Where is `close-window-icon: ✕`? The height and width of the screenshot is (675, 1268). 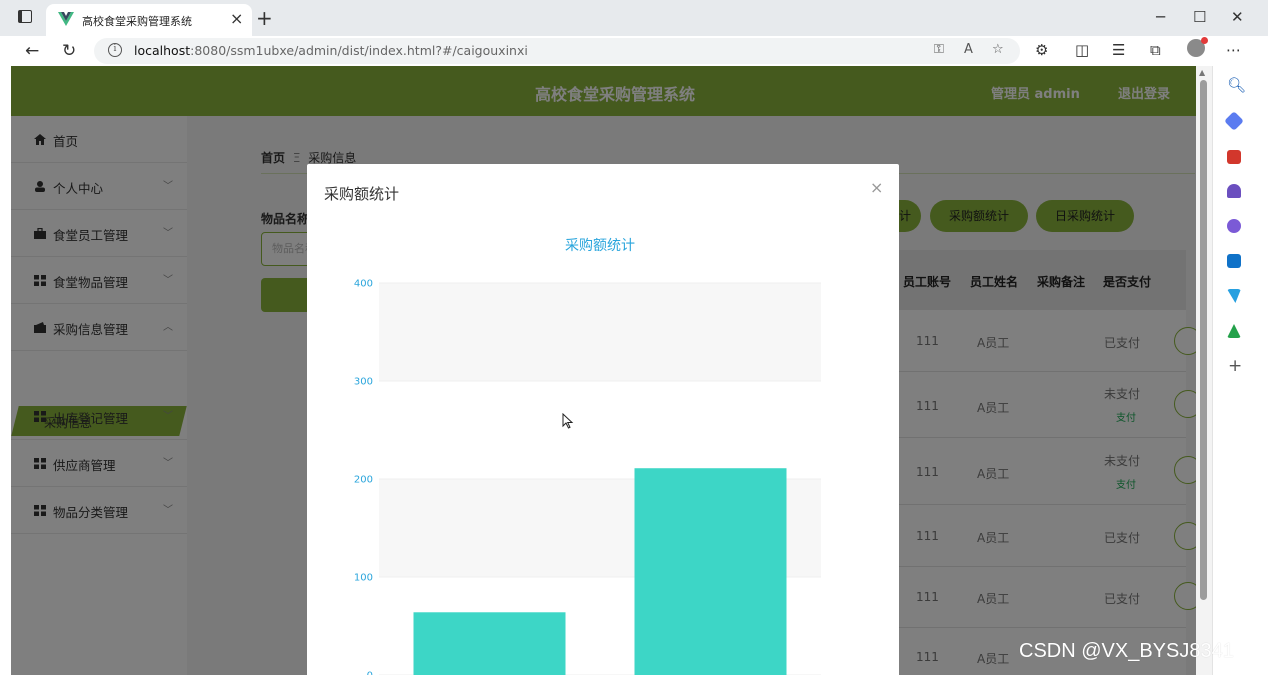
close-window-icon: ✕ is located at coordinates (1237, 17).